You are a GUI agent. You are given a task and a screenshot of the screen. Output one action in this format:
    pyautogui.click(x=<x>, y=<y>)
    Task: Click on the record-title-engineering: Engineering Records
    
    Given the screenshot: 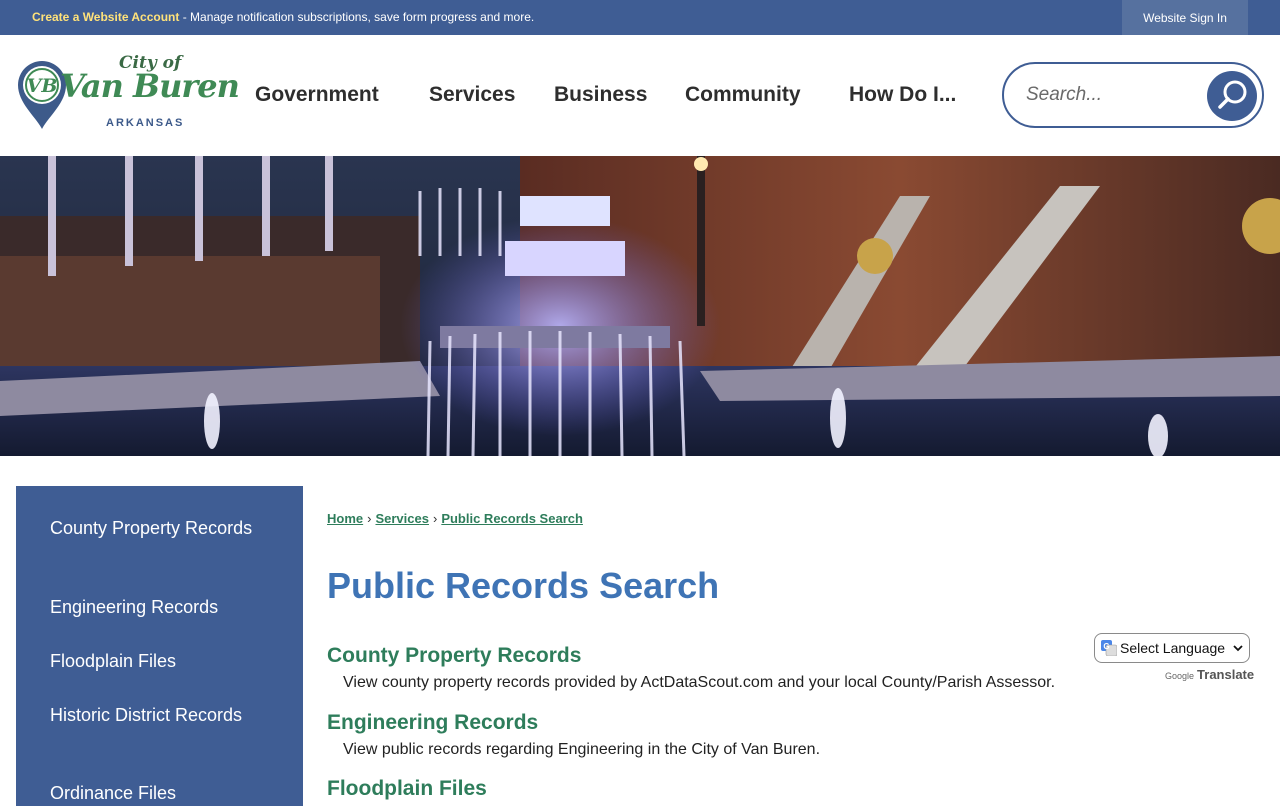 What is the action you would take?
    pyautogui.click(x=432, y=723)
    